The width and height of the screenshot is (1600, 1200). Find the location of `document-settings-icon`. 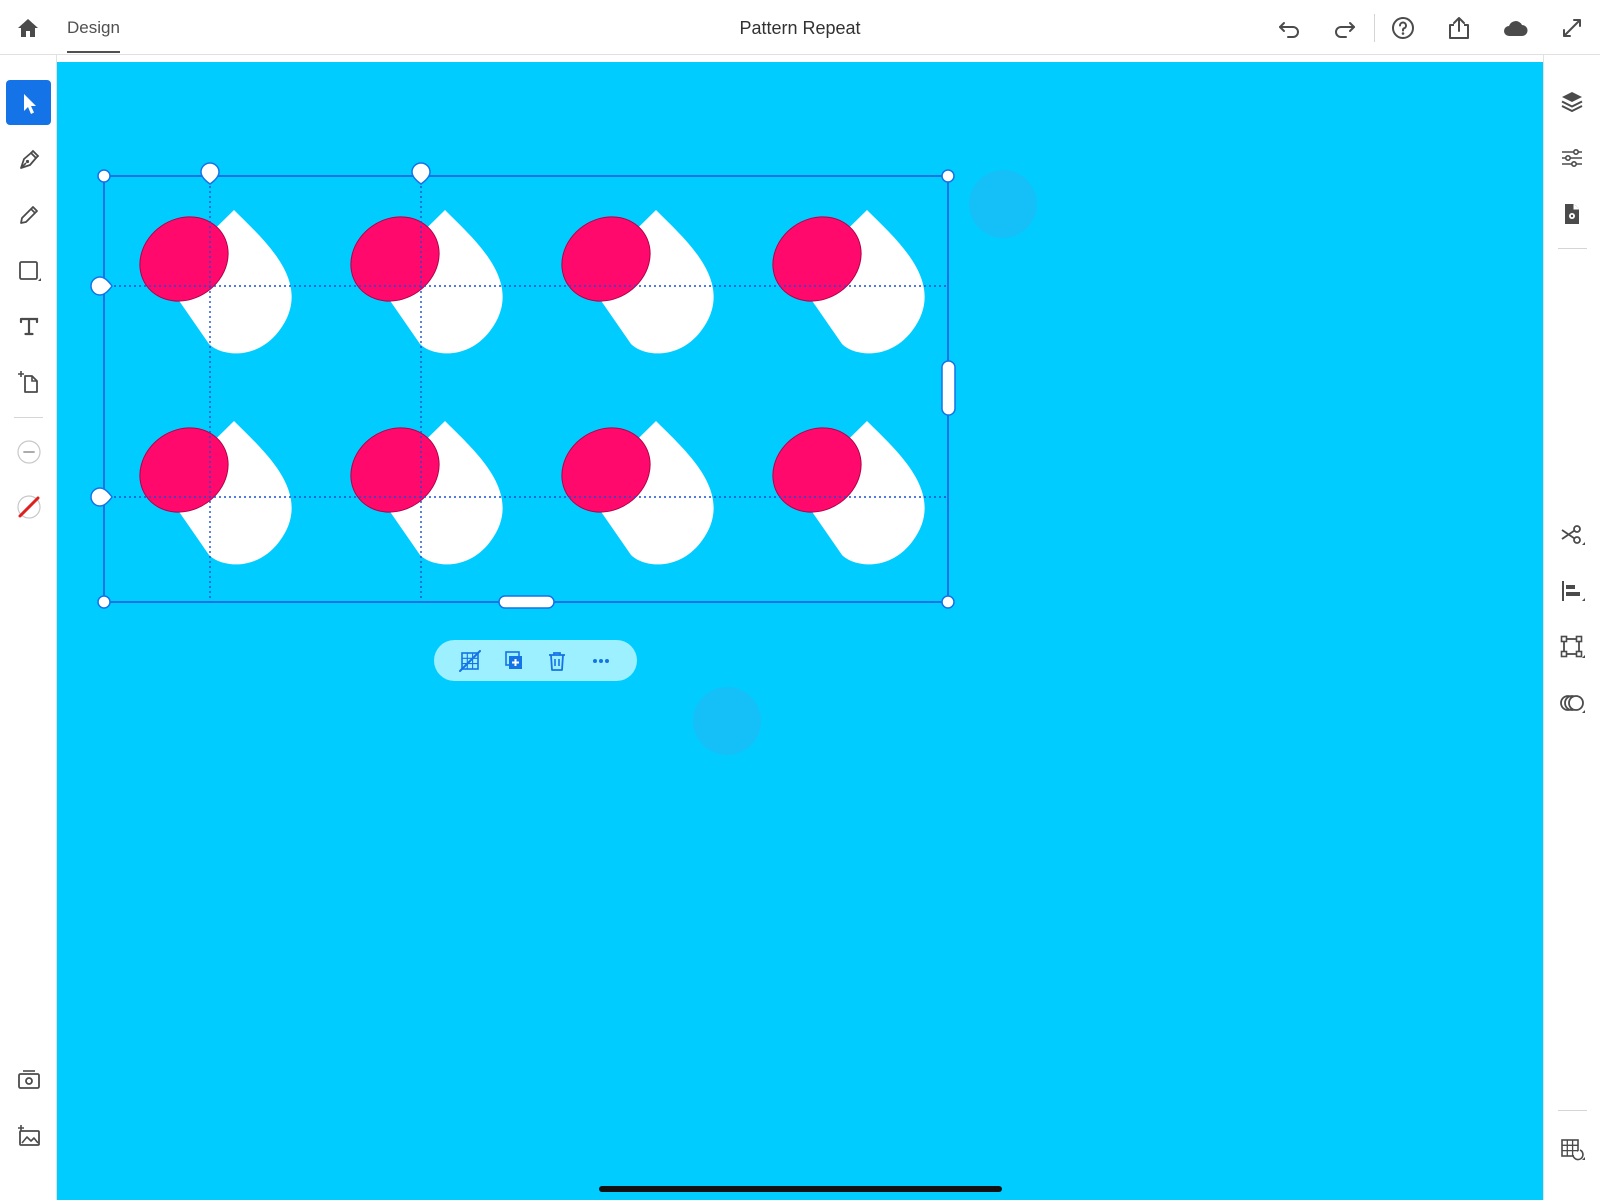

document-settings-icon is located at coordinates (1572, 214).